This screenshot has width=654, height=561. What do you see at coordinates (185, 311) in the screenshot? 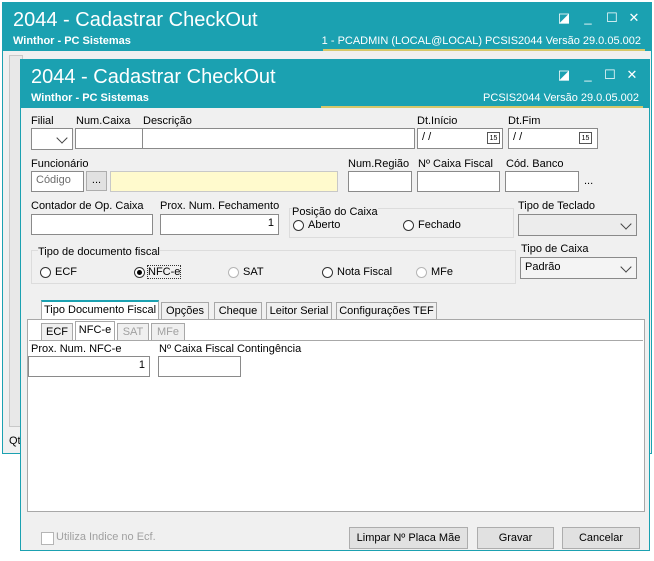
I see `tab-opcoes: Opções` at bounding box center [185, 311].